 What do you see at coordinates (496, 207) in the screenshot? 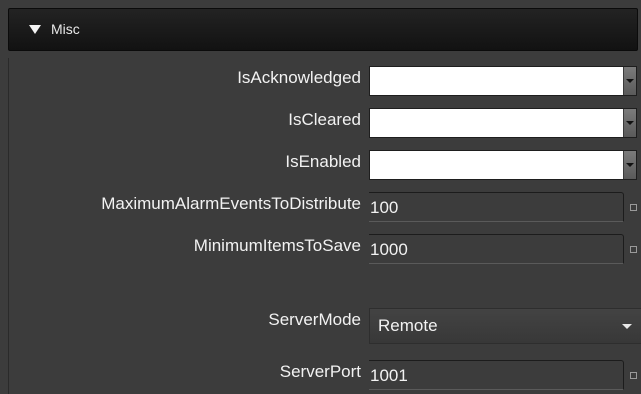
I see `maximumalarmevents-input: 100` at bounding box center [496, 207].